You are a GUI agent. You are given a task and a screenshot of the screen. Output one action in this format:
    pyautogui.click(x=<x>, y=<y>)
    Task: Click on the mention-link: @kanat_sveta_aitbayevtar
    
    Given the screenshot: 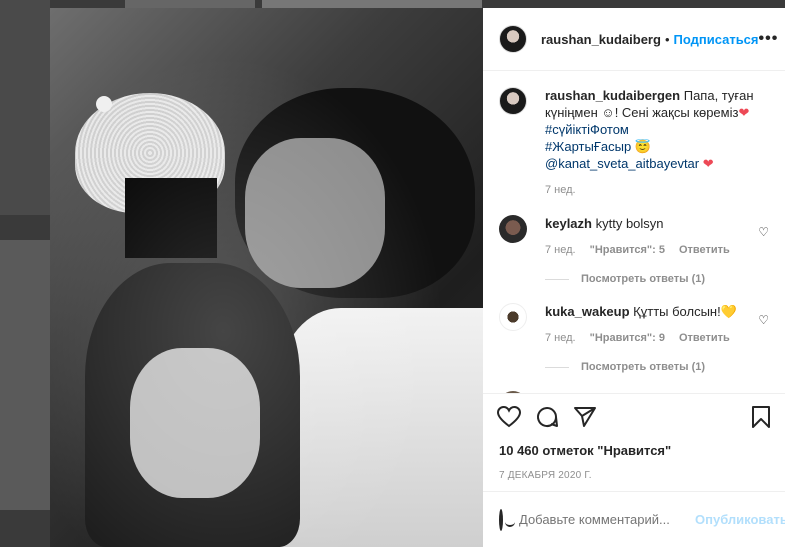 What is the action you would take?
    pyautogui.click(x=622, y=163)
    